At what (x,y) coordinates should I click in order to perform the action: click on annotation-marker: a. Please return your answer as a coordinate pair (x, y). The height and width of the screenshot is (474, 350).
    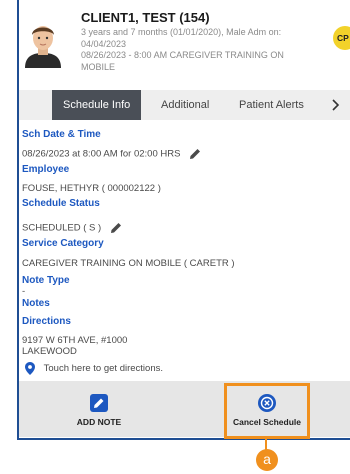
    Looking at the image, I should click on (267, 460).